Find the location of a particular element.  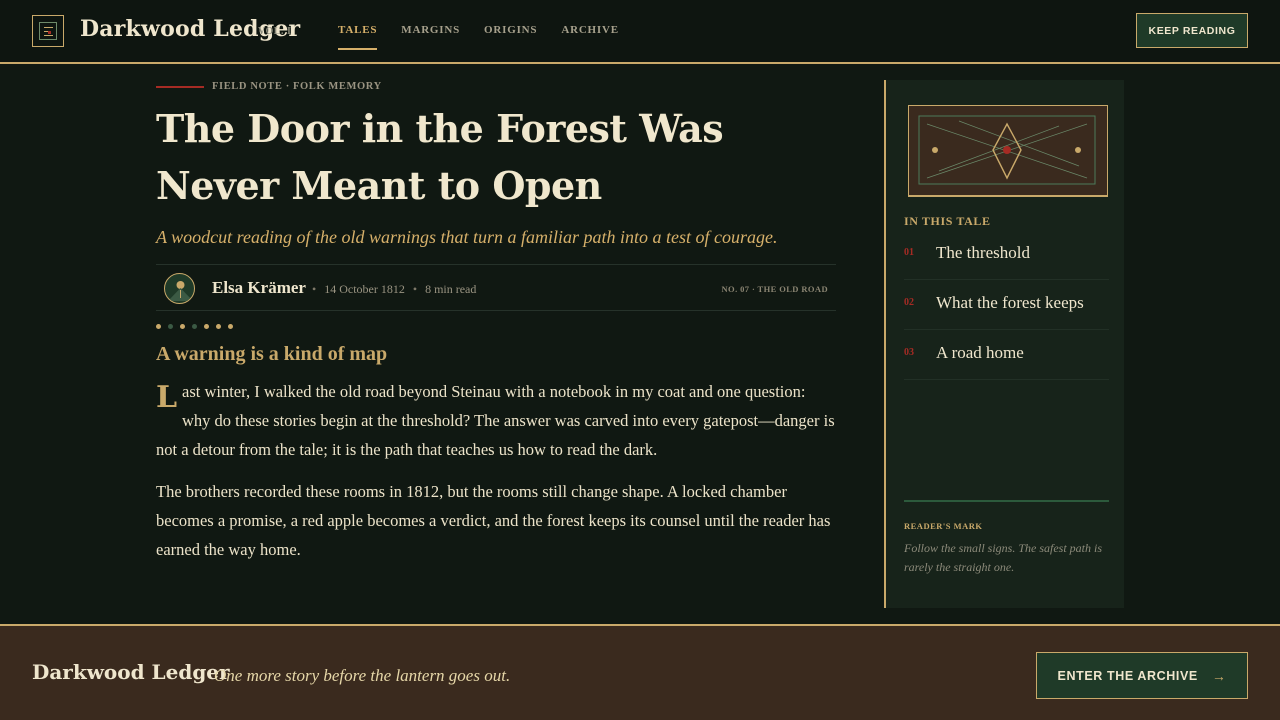

keep-reading-button: KEEP READING is located at coordinates (1192, 30).